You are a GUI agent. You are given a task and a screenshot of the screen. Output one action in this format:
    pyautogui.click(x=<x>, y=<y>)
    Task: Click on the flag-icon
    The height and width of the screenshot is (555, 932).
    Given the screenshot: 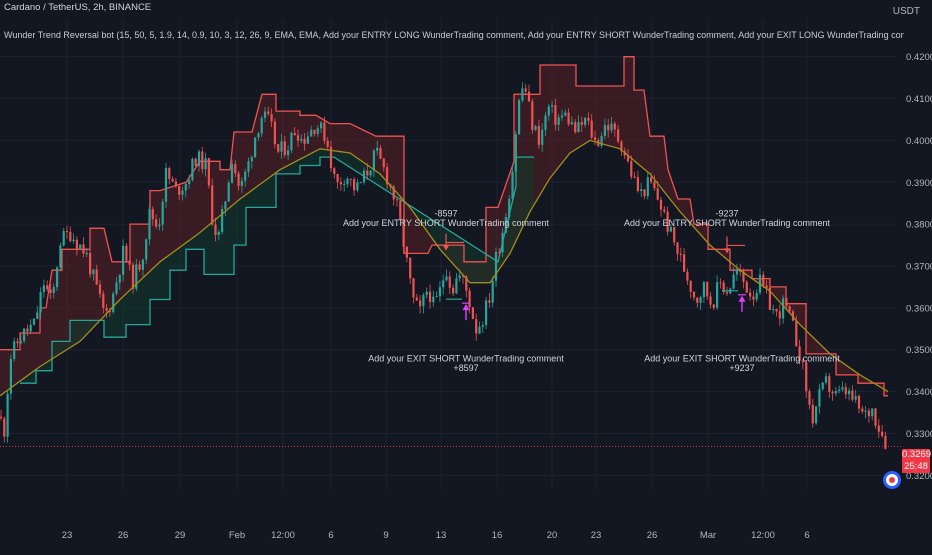 What is the action you would take?
    pyautogui.click(x=892, y=480)
    